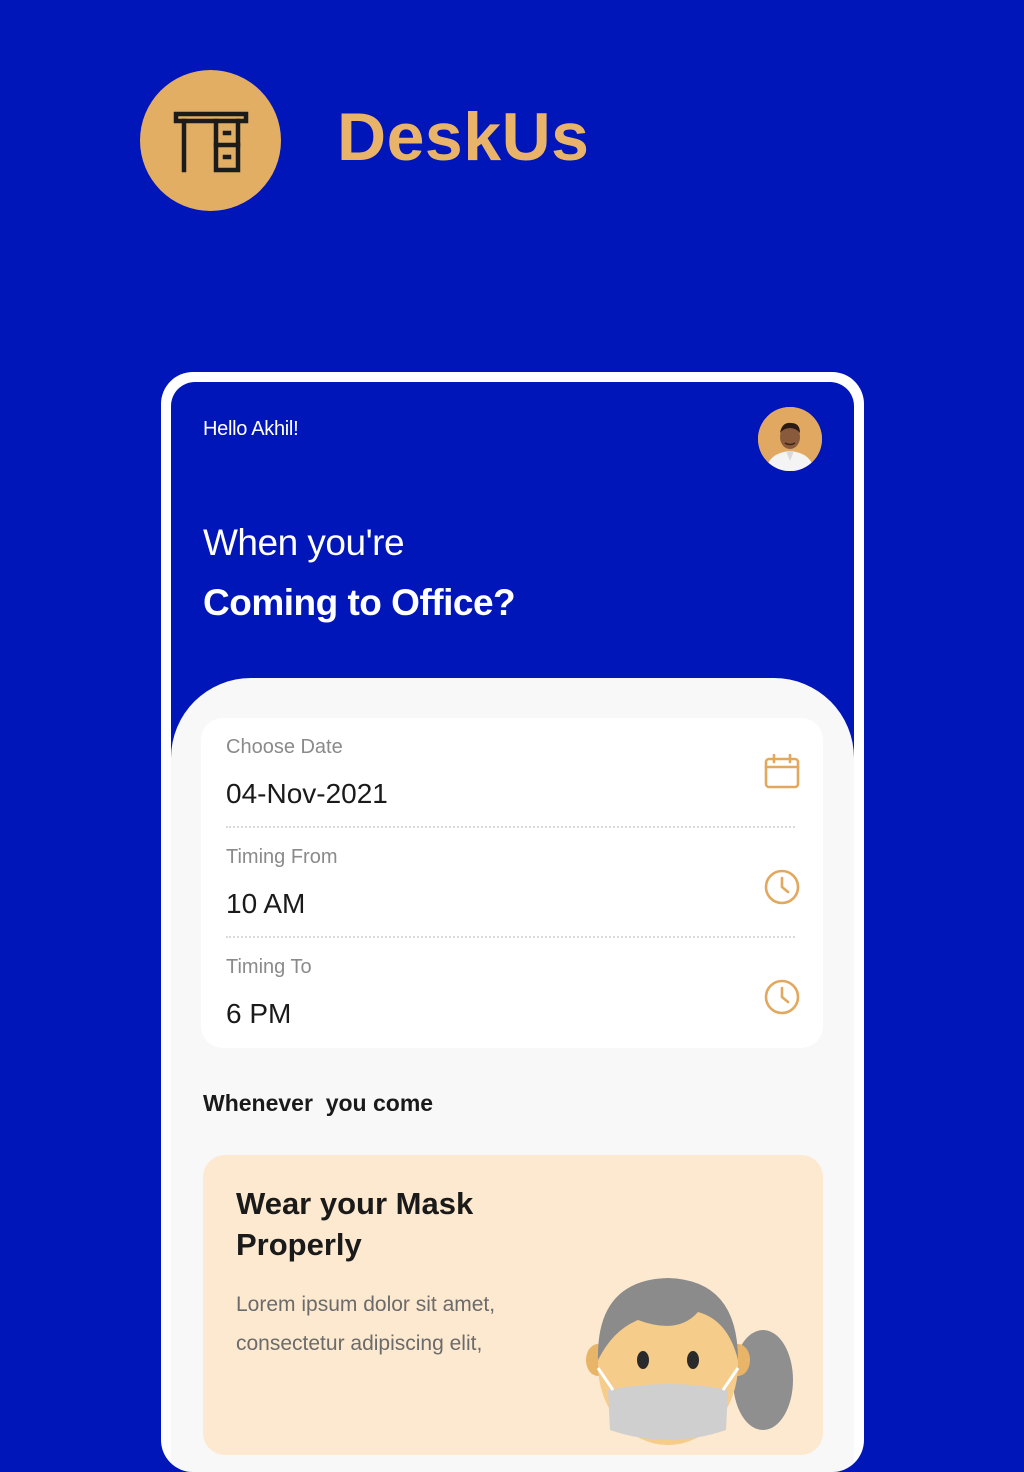 The image size is (1024, 1472). I want to click on brand-logo, so click(210, 140).